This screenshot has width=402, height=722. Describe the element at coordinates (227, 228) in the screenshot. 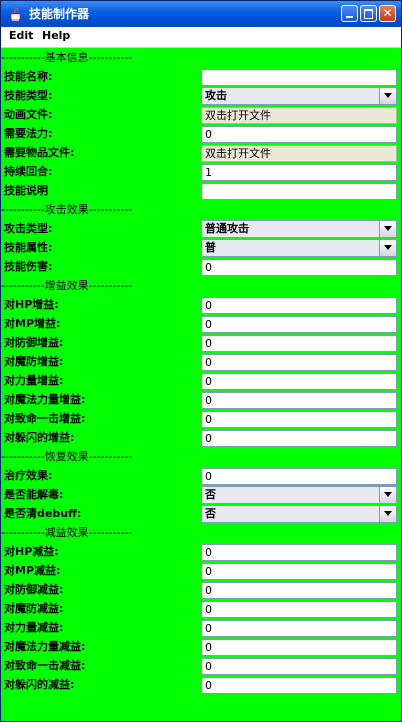

I see `attack-type-value: 普通攻击` at that location.